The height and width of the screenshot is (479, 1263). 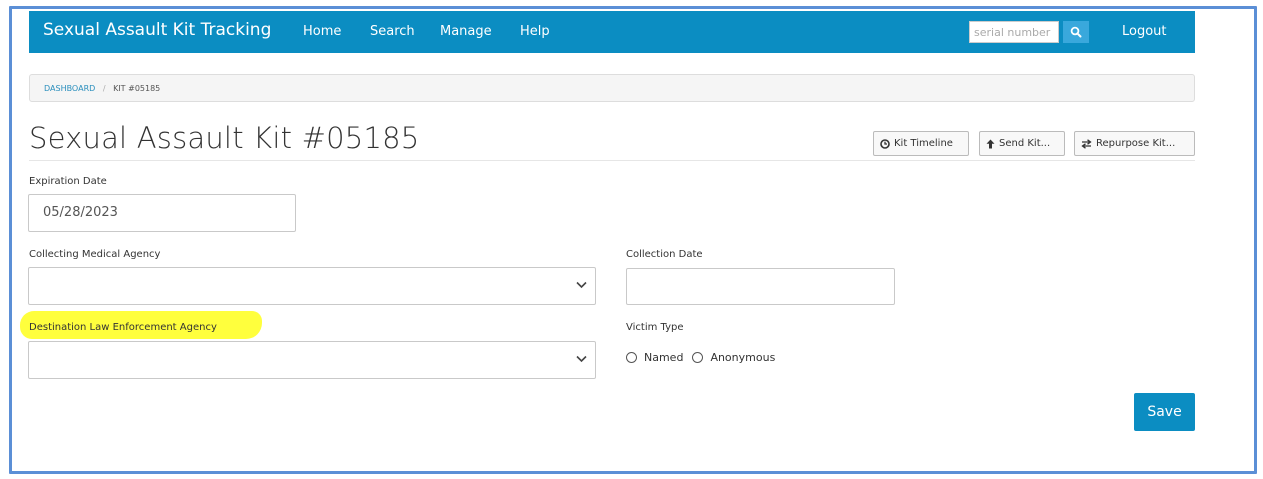 What do you see at coordinates (95, 254) in the screenshot?
I see `collecting-agency-label: Collecting Medical Agency` at bounding box center [95, 254].